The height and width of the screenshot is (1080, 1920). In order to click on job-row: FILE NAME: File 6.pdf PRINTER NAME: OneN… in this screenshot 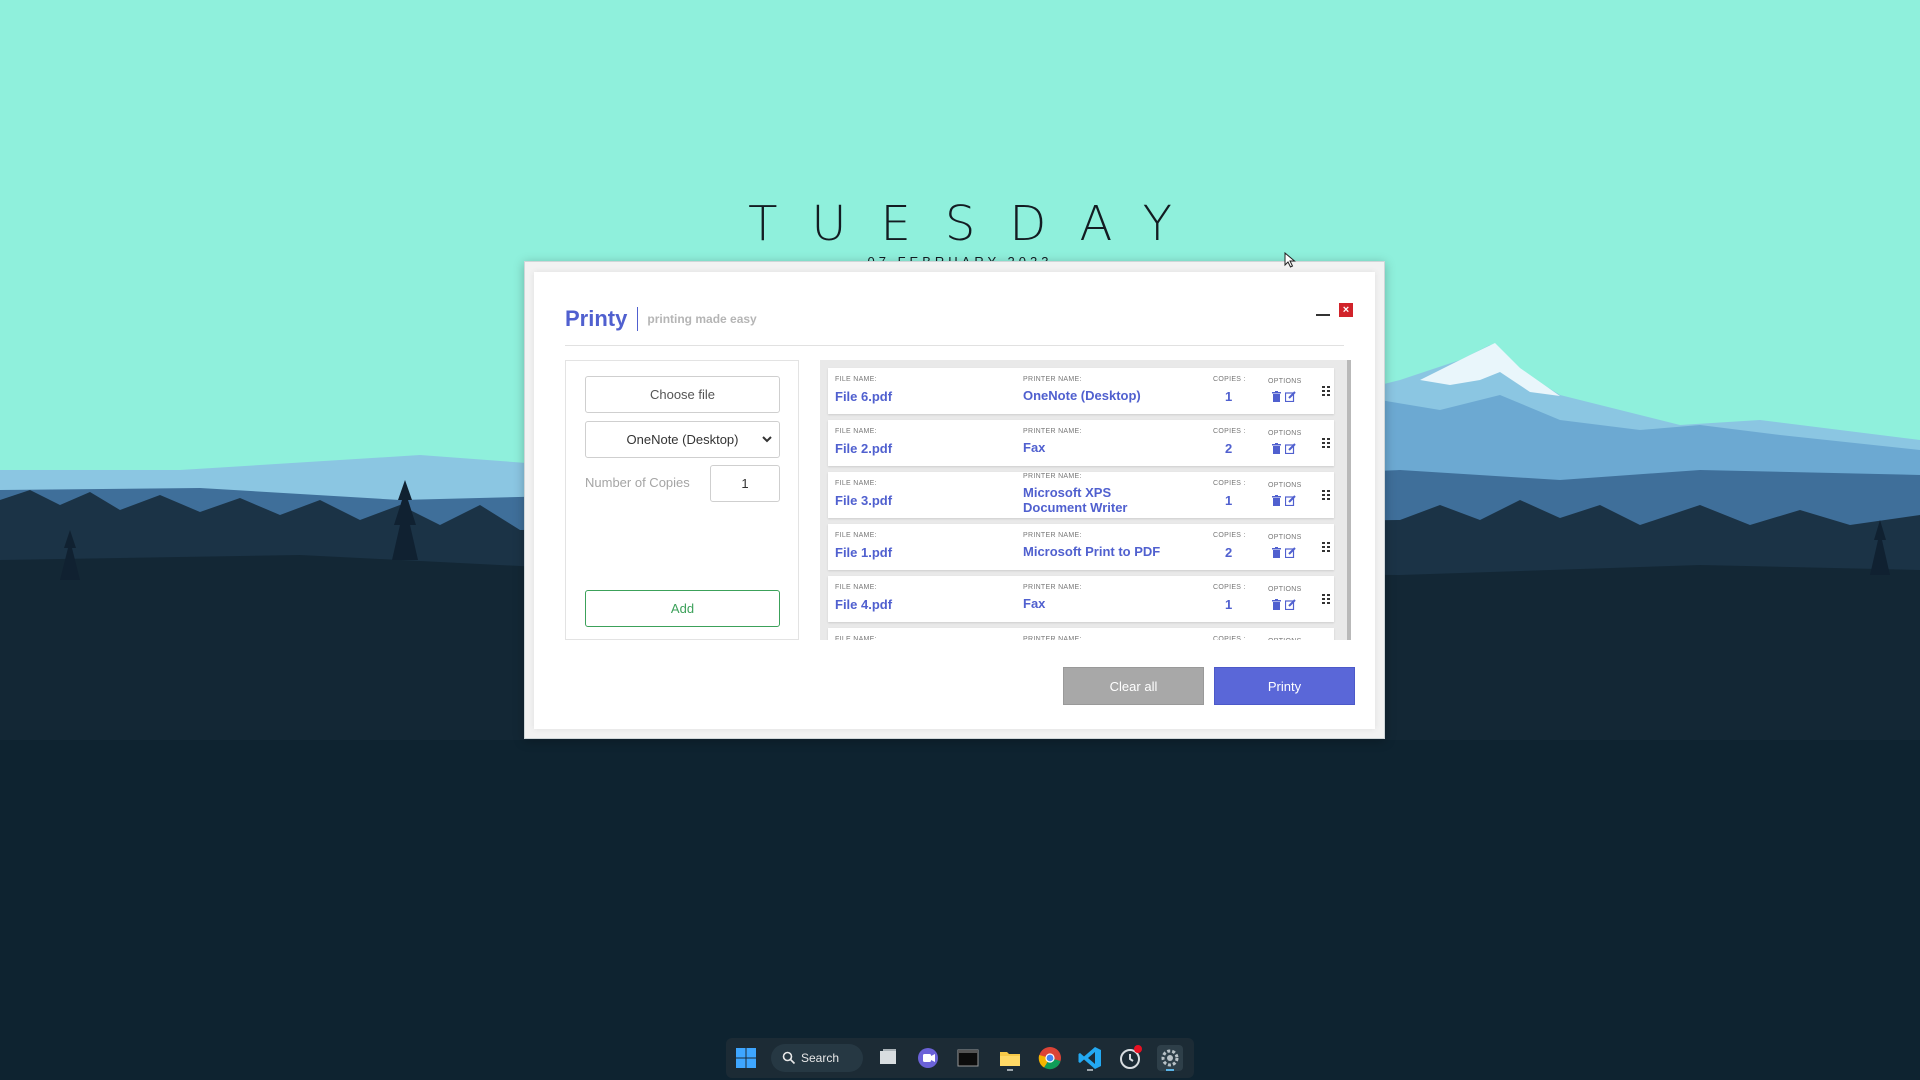, I will do `click(1081, 391)`.